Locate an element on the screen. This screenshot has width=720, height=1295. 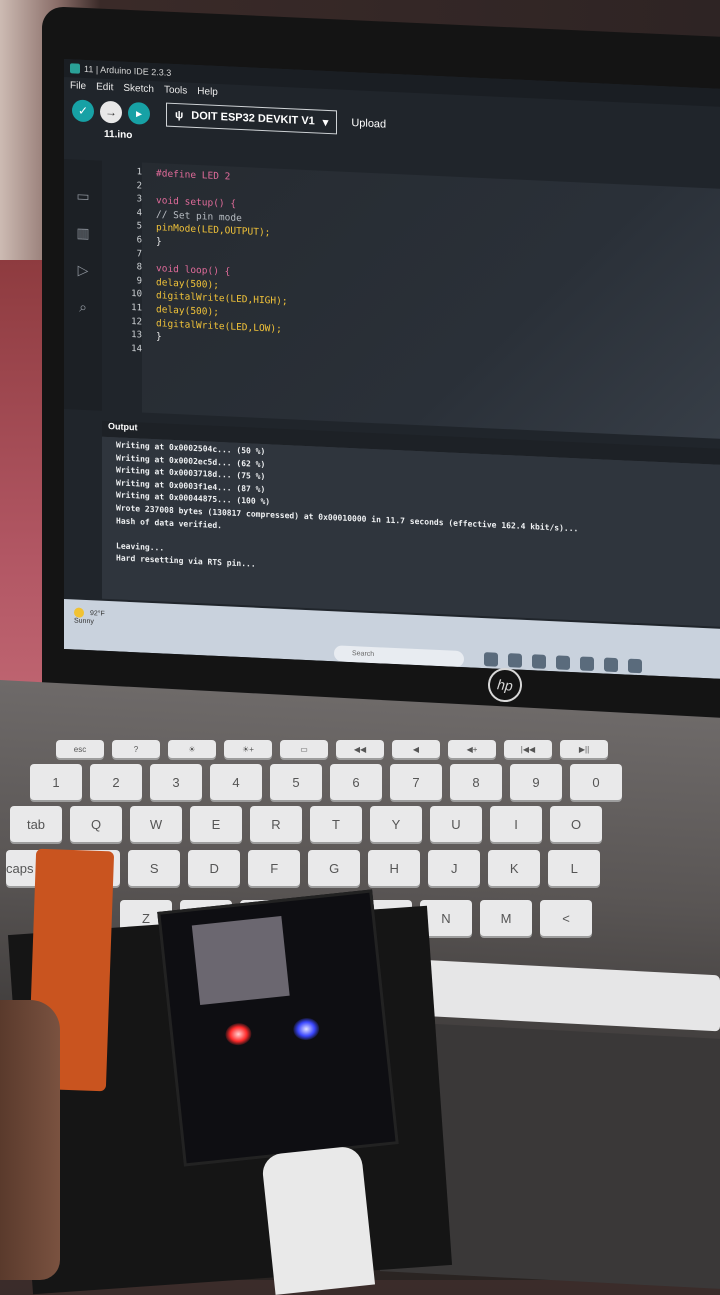
key: J is located at coordinates (454, 868).